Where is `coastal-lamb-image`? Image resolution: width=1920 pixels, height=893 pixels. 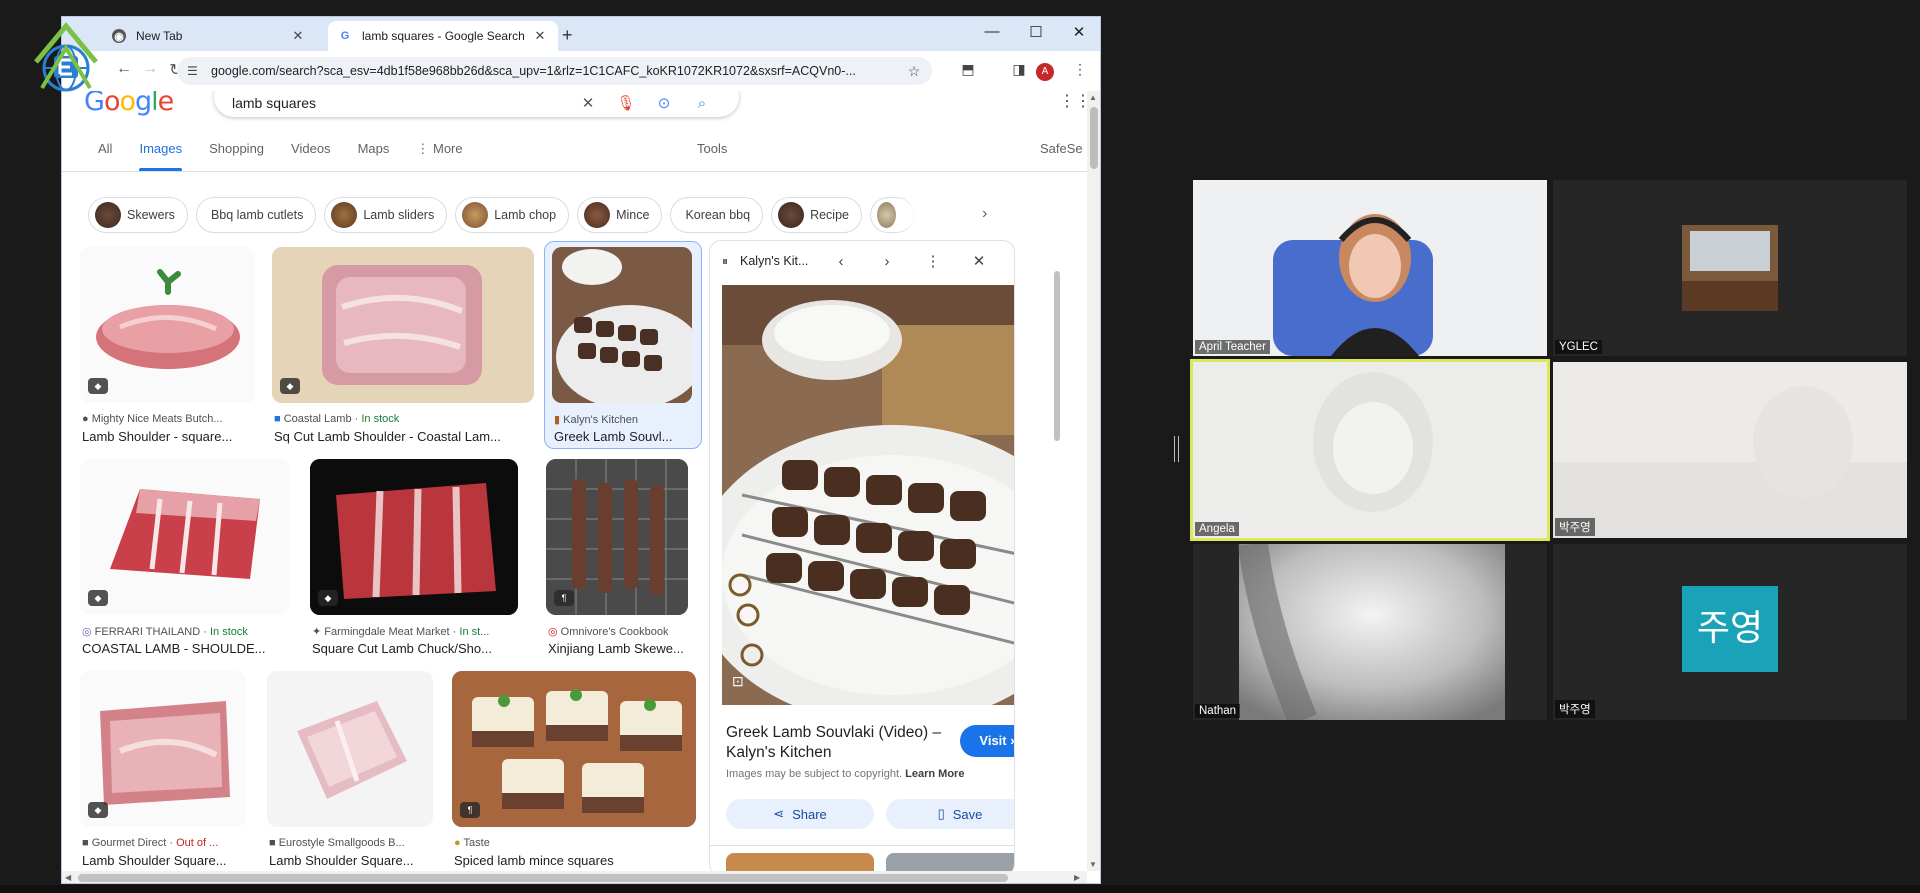
coastal-lamb-image is located at coordinates (185, 534).